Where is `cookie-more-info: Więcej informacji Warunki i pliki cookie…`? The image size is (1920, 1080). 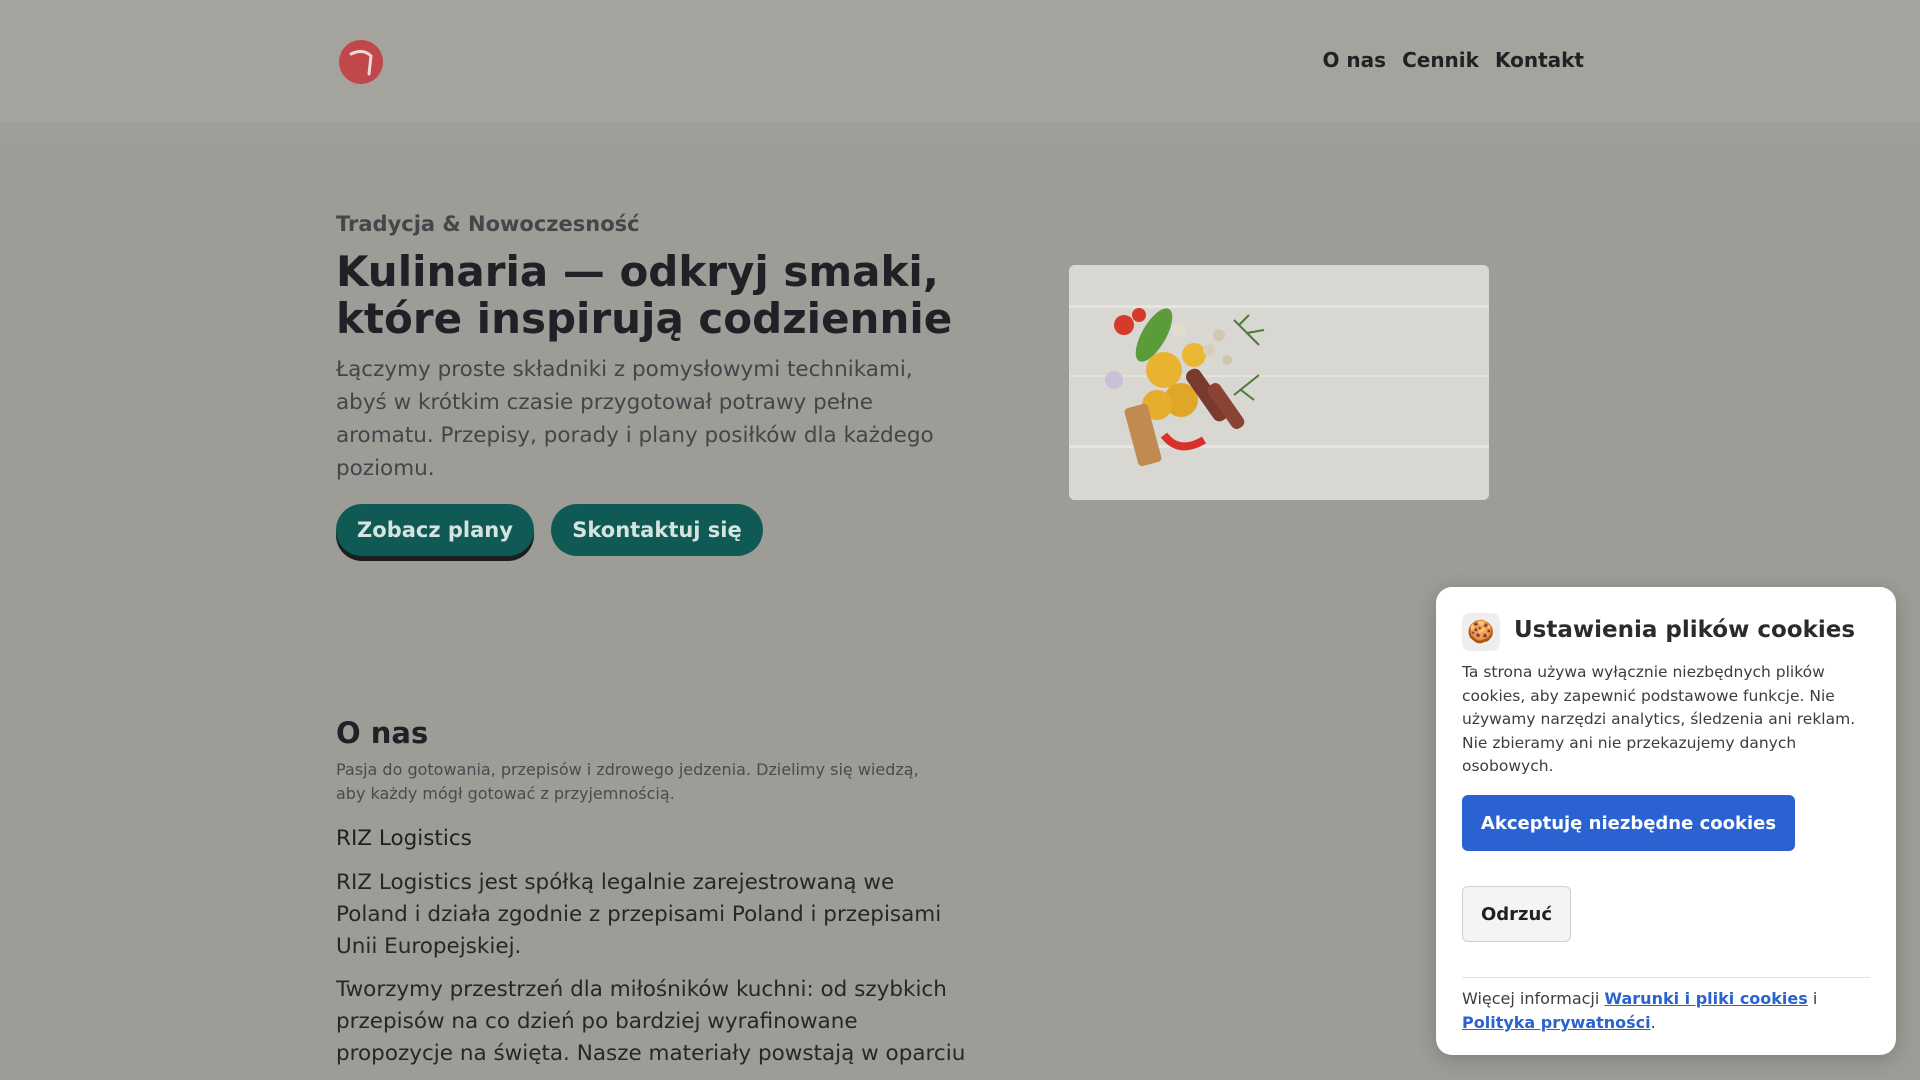
cookie-more-info: Więcej informacji Warunki i pliki cookie… is located at coordinates (1666, 1011).